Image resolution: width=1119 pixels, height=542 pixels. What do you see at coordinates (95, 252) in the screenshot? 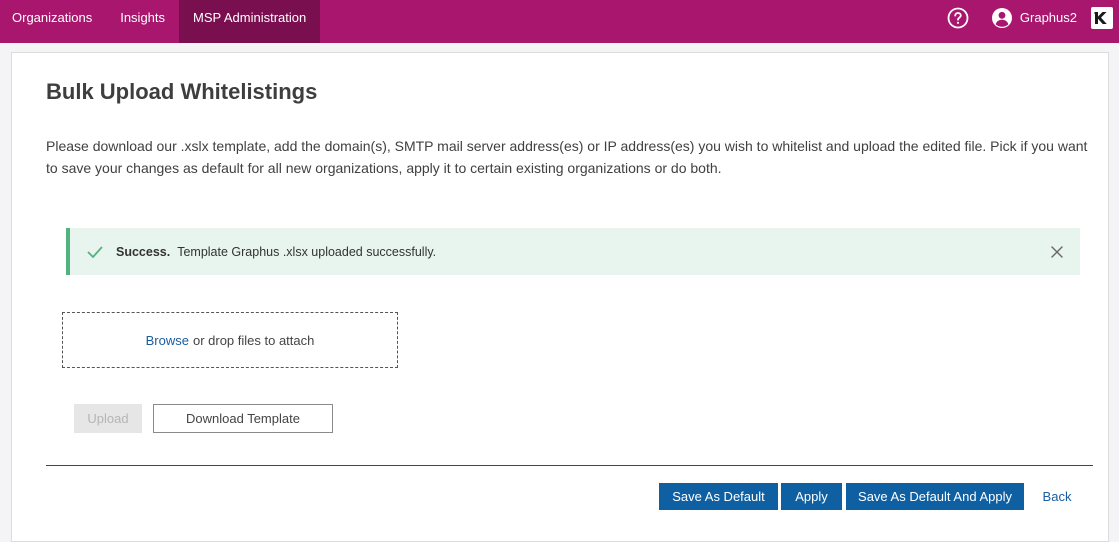
I see `check-icon` at bounding box center [95, 252].